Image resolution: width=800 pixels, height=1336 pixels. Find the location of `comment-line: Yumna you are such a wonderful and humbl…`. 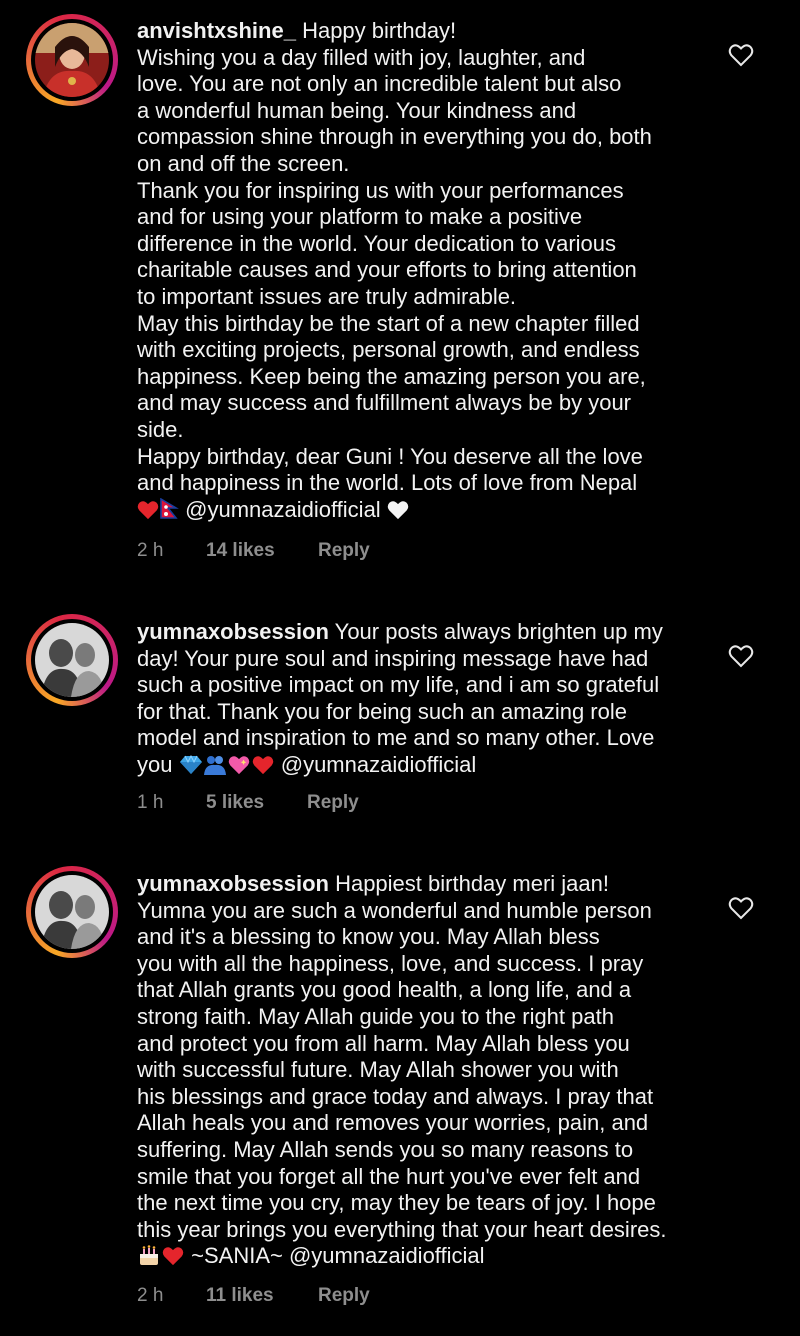

comment-line: Yumna you are such a wonderful and humbl… is located at coordinates (394, 910).